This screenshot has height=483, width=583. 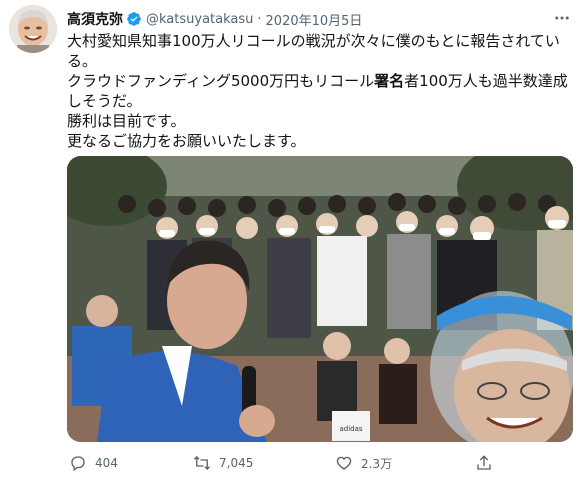 I want to click on retweet-icon, so click(x=202, y=463).